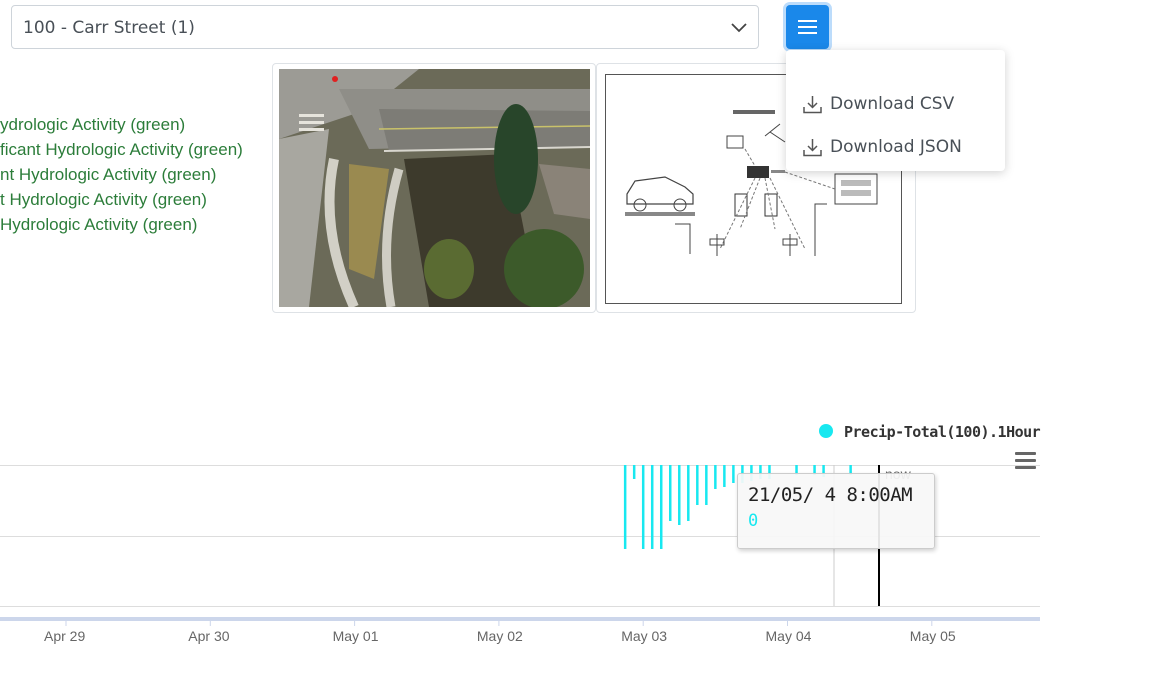  I want to click on download-dropdown-menu: Download CSV Download JSON, so click(895, 110).